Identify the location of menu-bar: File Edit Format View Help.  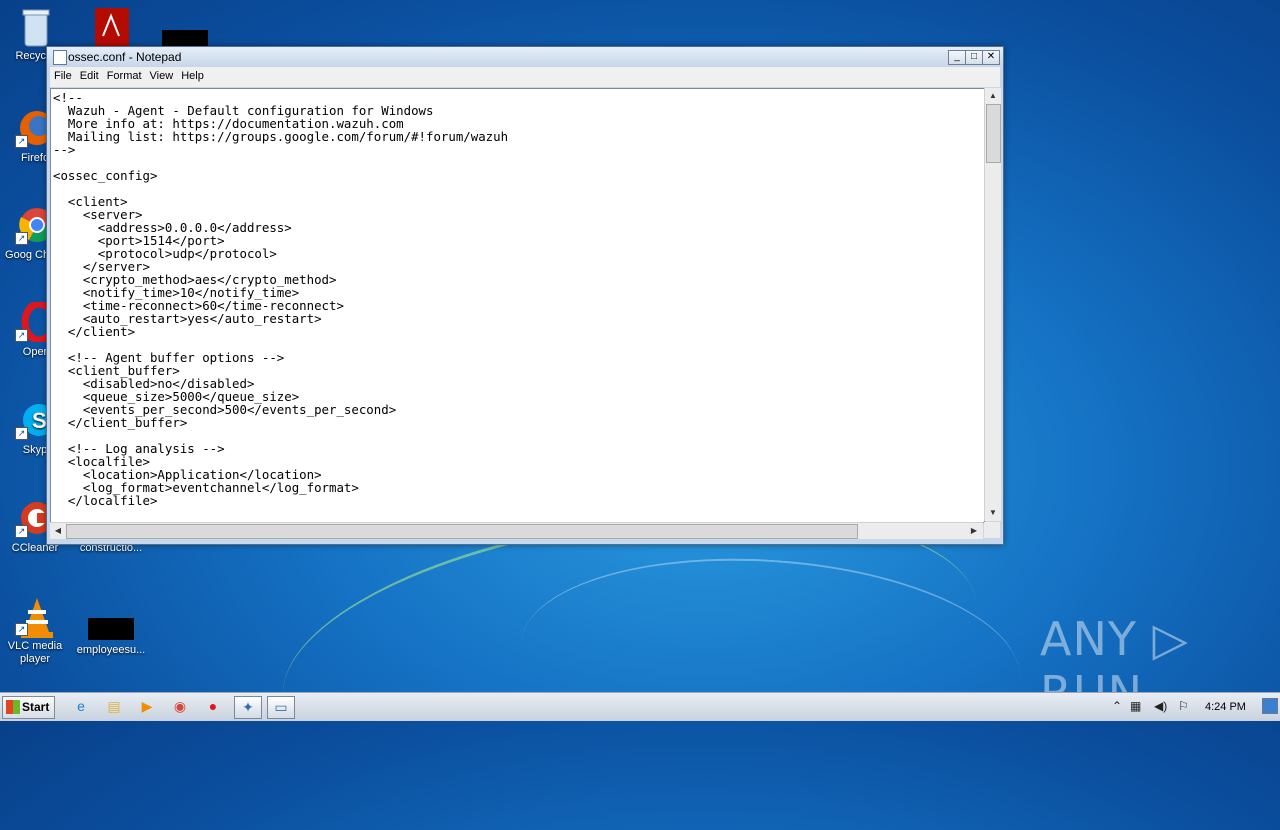
(525, 77).